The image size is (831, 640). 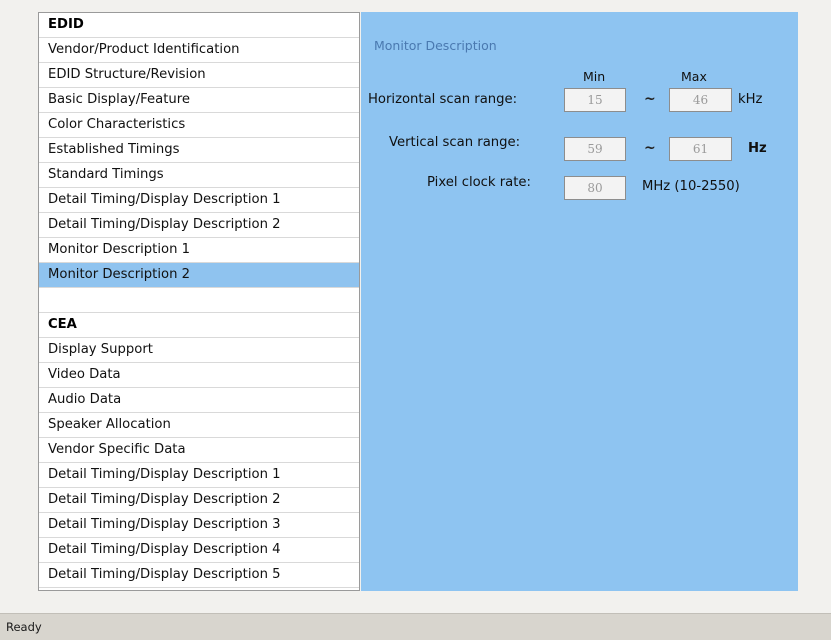 I want to click on nav-item-monitor-description-2: Monitor Description 2, so click(x=199, y=275).